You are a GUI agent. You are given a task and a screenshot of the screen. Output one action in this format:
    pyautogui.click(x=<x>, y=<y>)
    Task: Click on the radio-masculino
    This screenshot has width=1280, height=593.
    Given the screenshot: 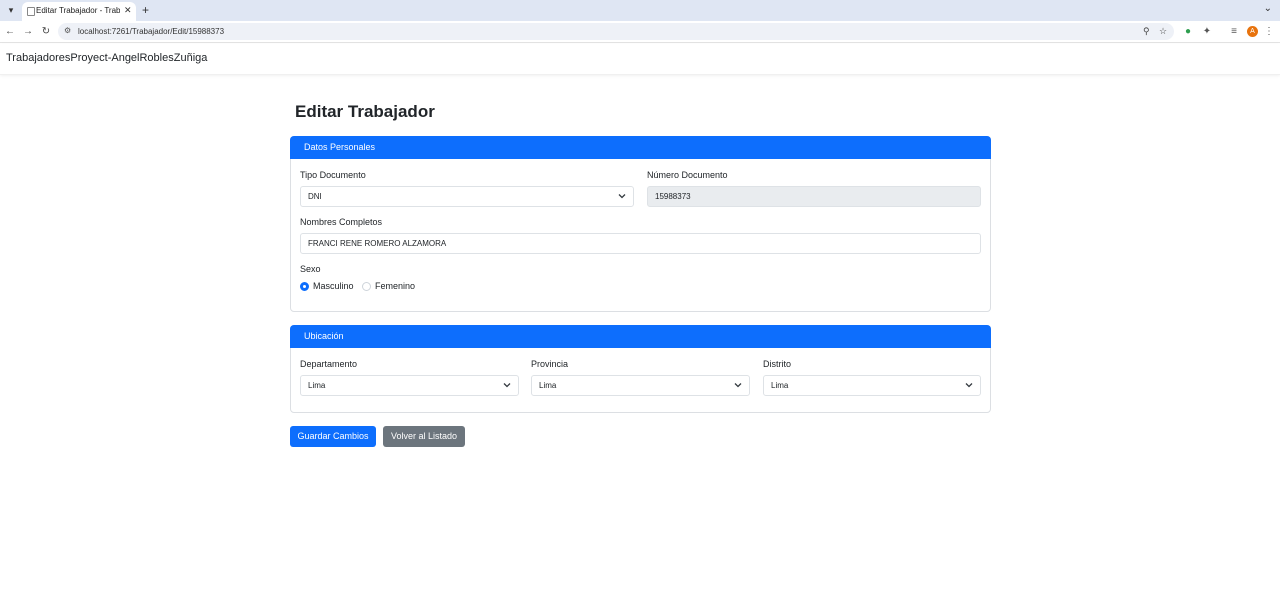 What is the action you would take?
    pyautogui.click(x=304, y=286)
    